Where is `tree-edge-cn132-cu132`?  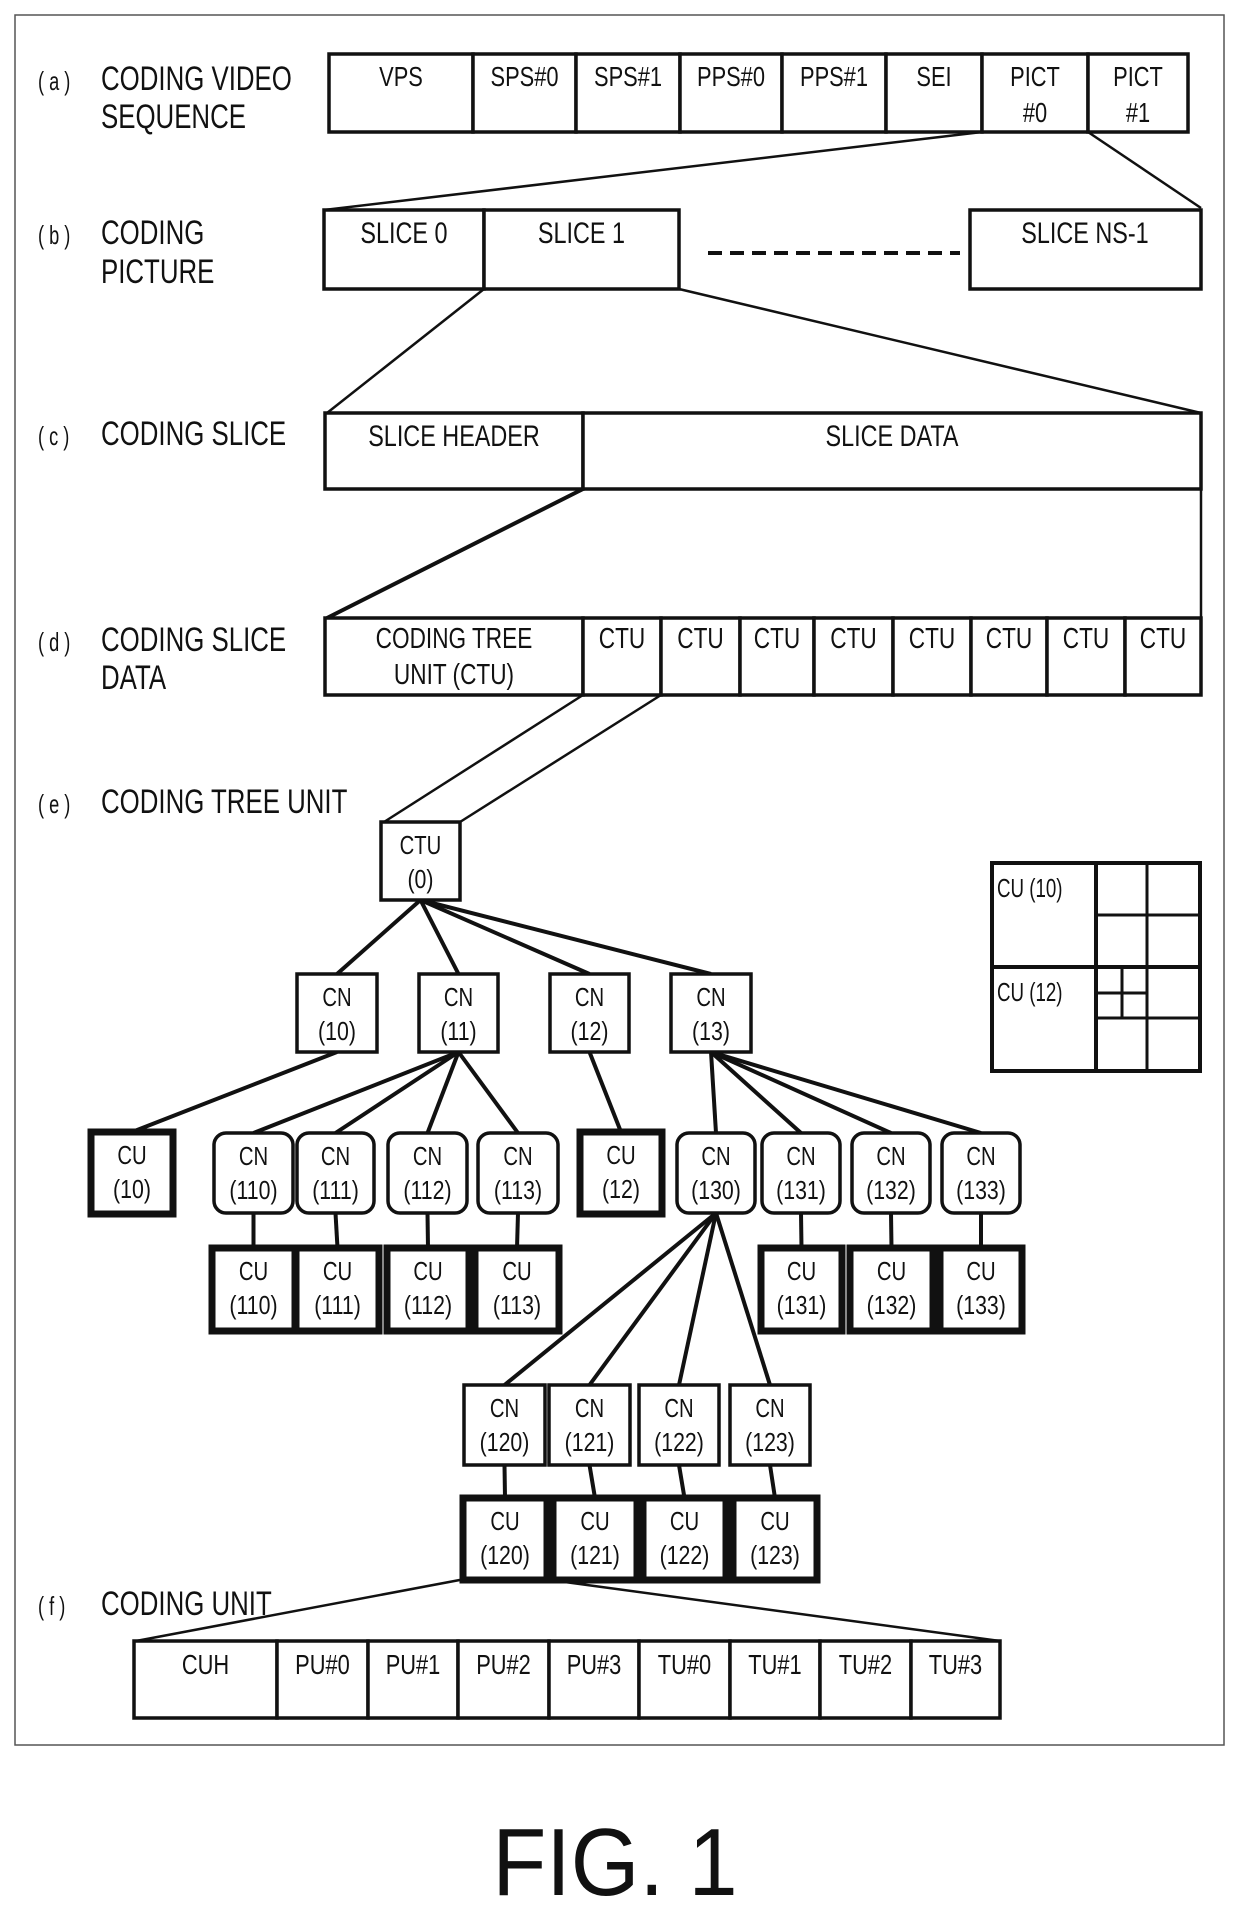 tree-edge-cn132-cu132 is located at coordinates (891, 1230).